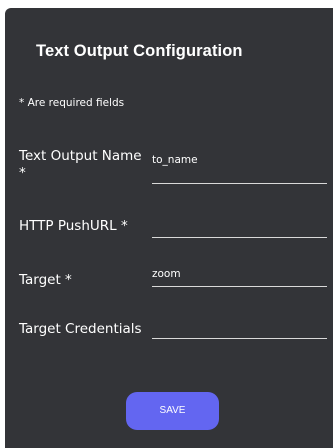  I want to click on target-credentials-input, so click(239, 329).